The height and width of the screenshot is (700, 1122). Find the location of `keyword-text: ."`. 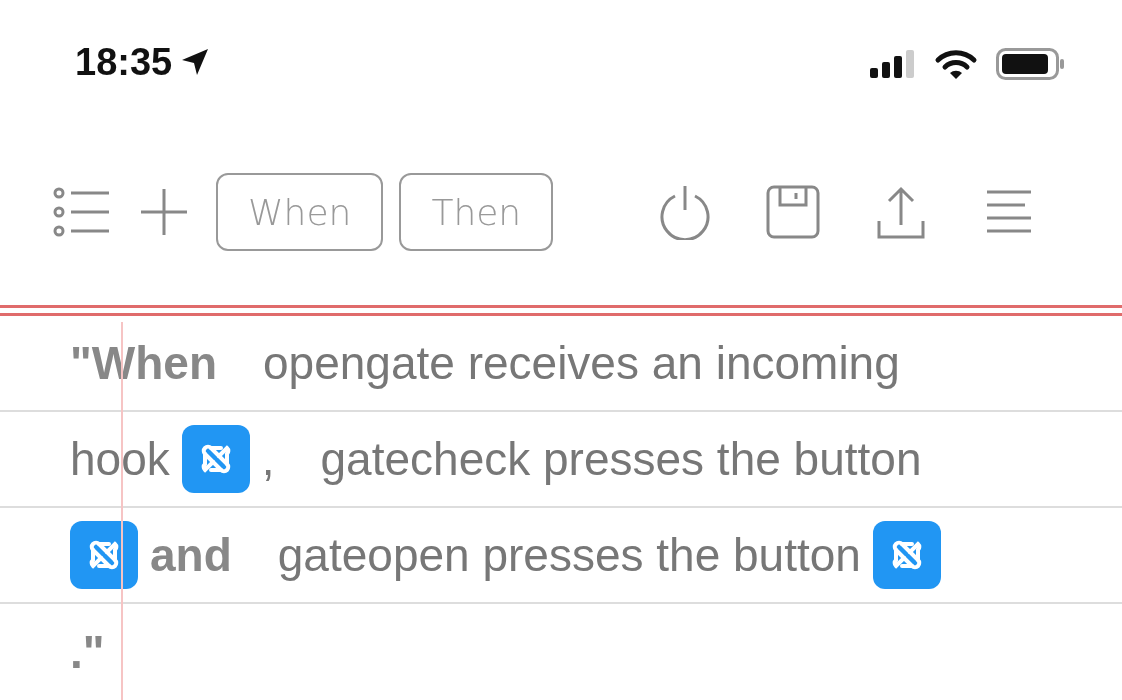

keyword-text: ." is located at coordinates (87, 652).